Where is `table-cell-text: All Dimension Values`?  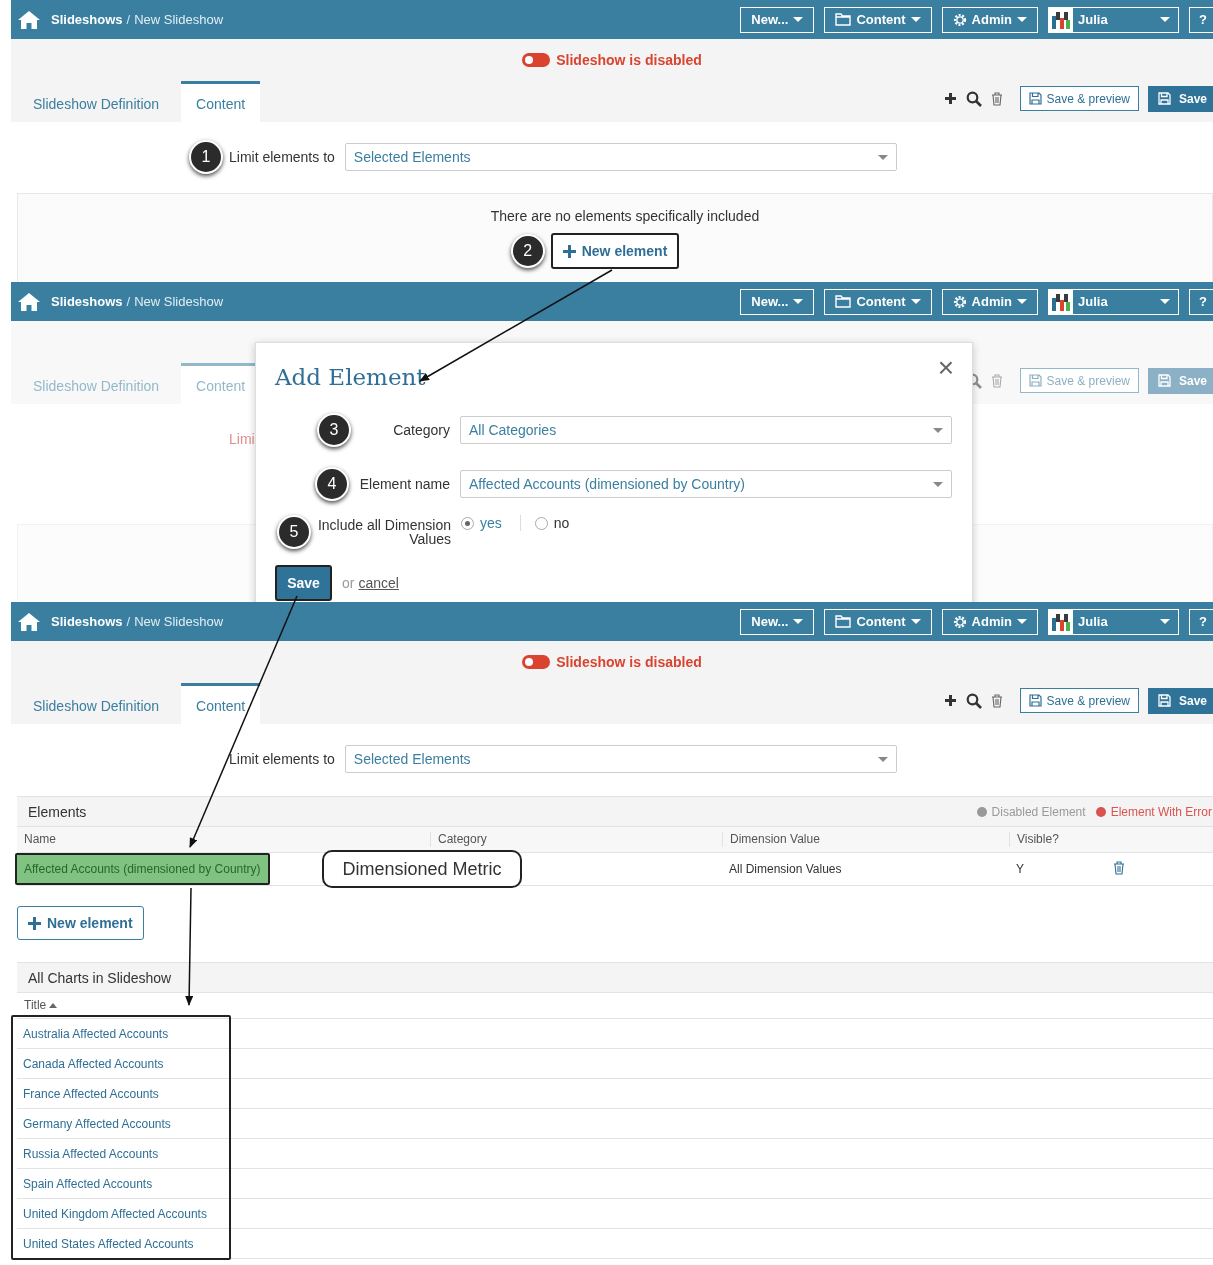
table-cell-text: All Dimension Values is located at coordinates (785, 869).